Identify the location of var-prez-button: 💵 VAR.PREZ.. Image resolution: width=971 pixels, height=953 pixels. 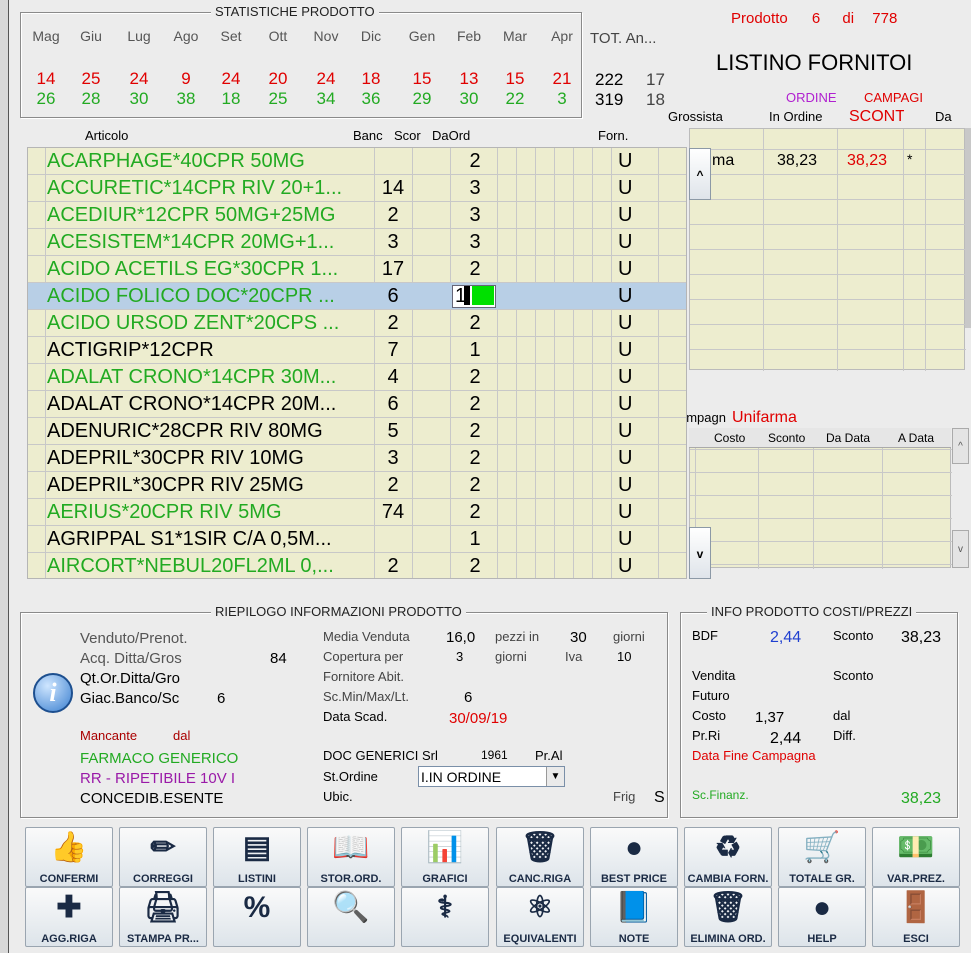
(916, 857).